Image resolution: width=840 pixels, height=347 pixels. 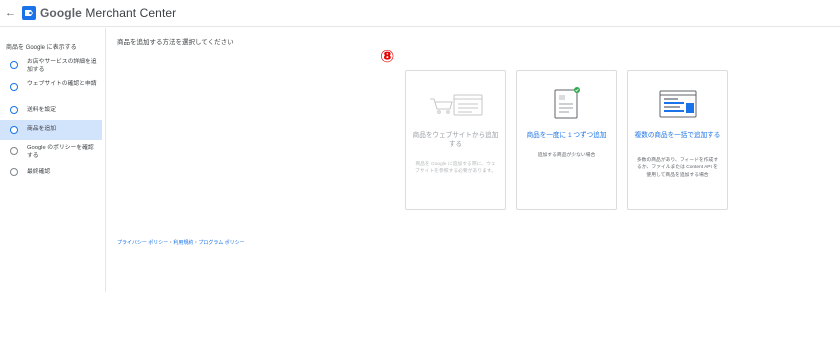 I want to click on step-final-review: 最終確認, so click(x=51, y=172).